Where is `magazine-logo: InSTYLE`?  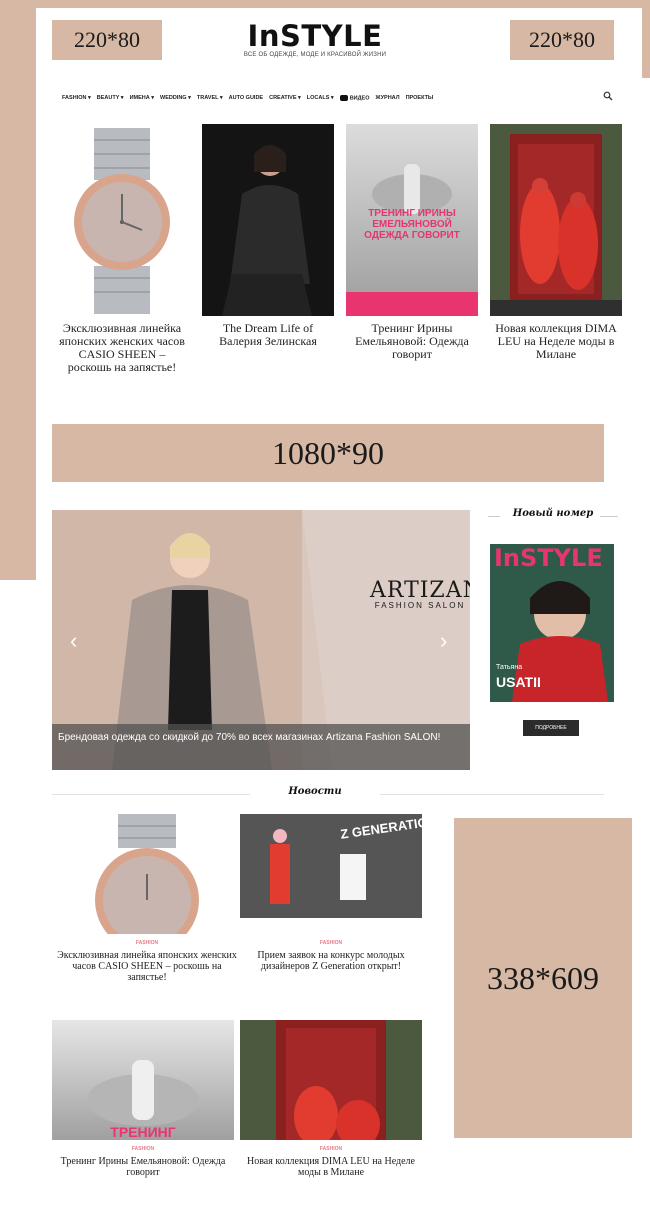
magazine-logo: InSTYLE is located at coordinates (548, 558).